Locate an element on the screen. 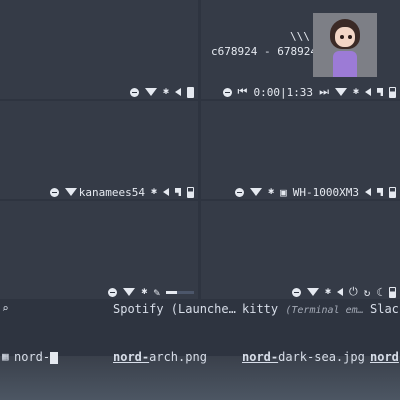 This screenshot has width=400, height=400. search-input: nord- is located at coordinates (36, 357).